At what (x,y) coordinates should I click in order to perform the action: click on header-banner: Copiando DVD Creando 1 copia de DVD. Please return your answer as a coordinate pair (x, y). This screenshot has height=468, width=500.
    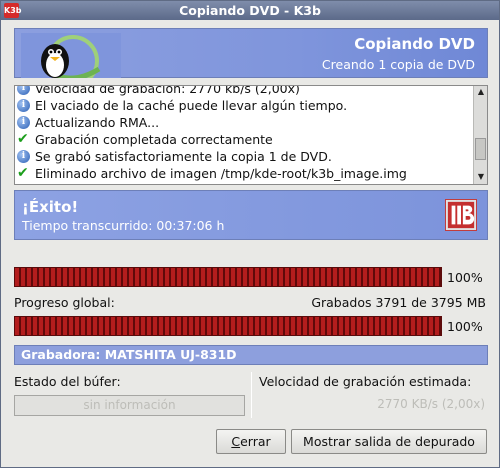
    Looking at the image, I should click on (251, 53).